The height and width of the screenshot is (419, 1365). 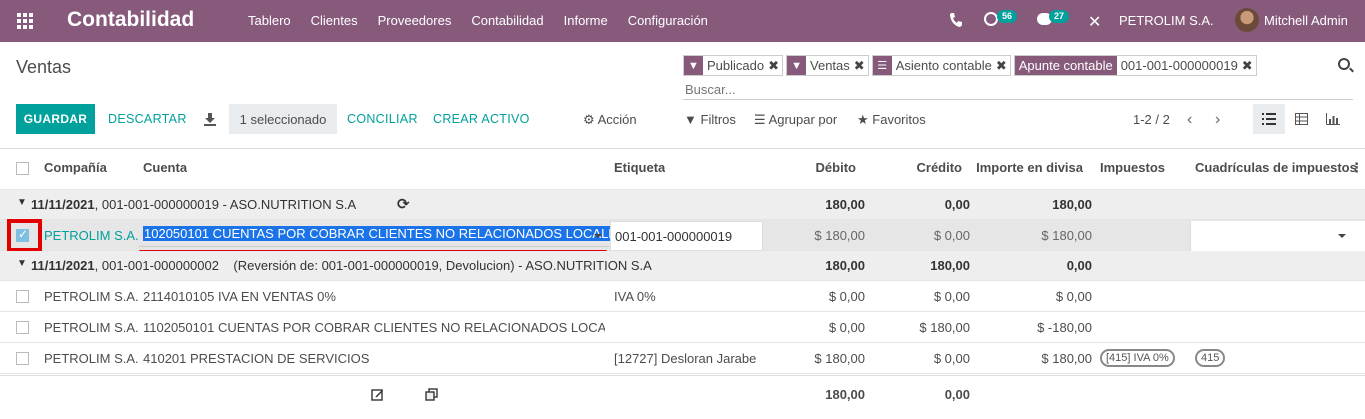 I want to click on column-header-tax-grids: Cuadrículas de impuestos, so click(x=1276, y=167).